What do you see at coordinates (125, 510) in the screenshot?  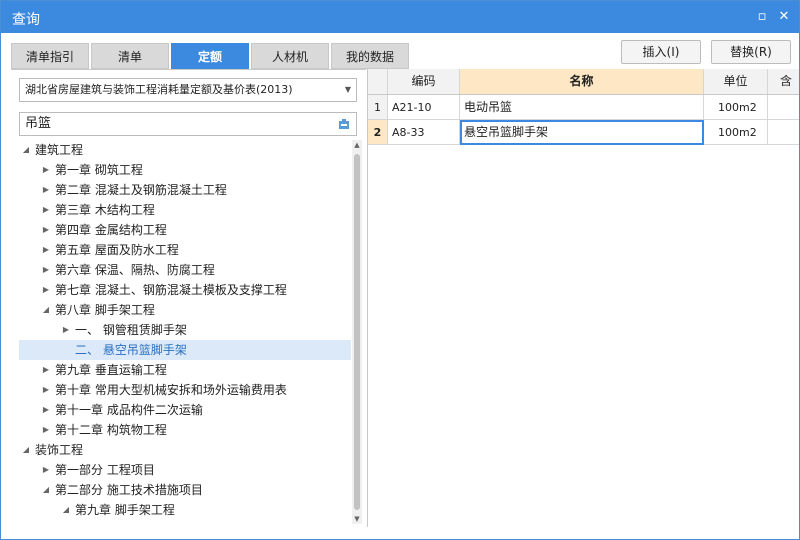 I see `tree-item-label: 第九章 脚手架工程` at bounding box center [125, 510].